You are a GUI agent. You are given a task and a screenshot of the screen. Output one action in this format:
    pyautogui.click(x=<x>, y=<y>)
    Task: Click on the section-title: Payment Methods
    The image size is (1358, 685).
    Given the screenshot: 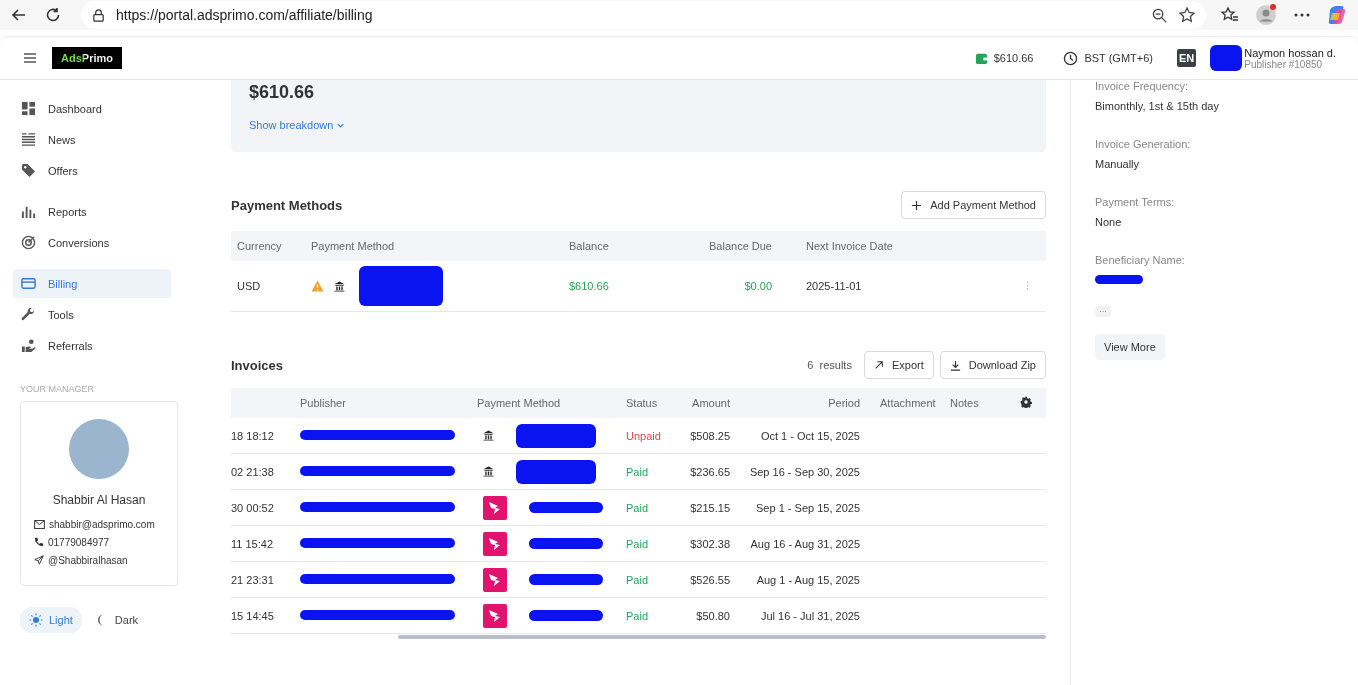 What is the action you would take?
    pyautogui.click(x=287, y=205)
    